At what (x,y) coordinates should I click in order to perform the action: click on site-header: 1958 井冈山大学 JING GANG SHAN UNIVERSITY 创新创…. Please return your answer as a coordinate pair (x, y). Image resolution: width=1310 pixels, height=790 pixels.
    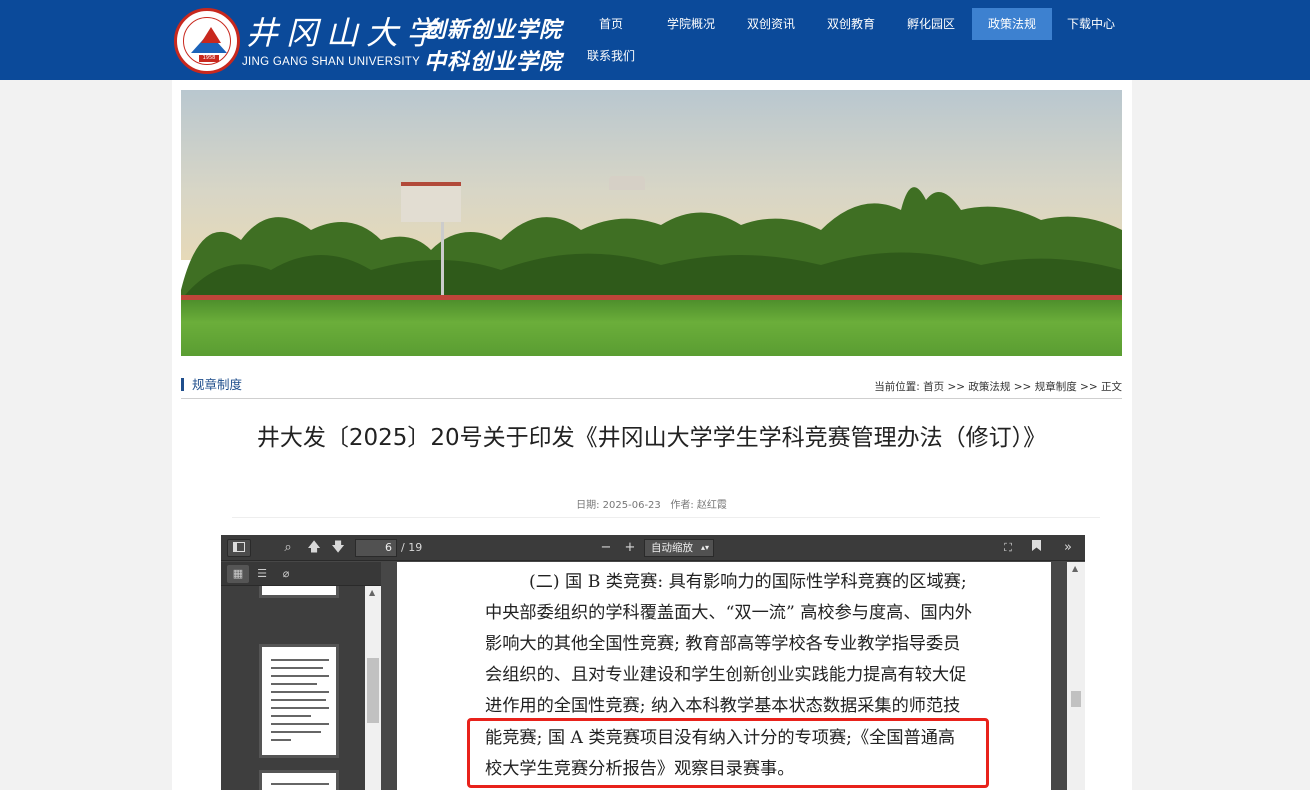
    Looking at the image, I should click on (655, 40).